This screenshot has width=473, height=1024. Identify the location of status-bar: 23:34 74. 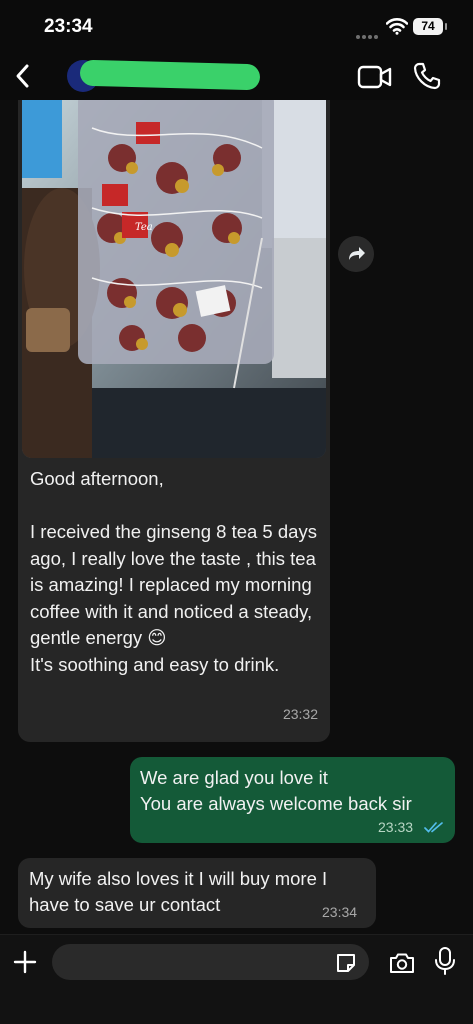
(236, 26).